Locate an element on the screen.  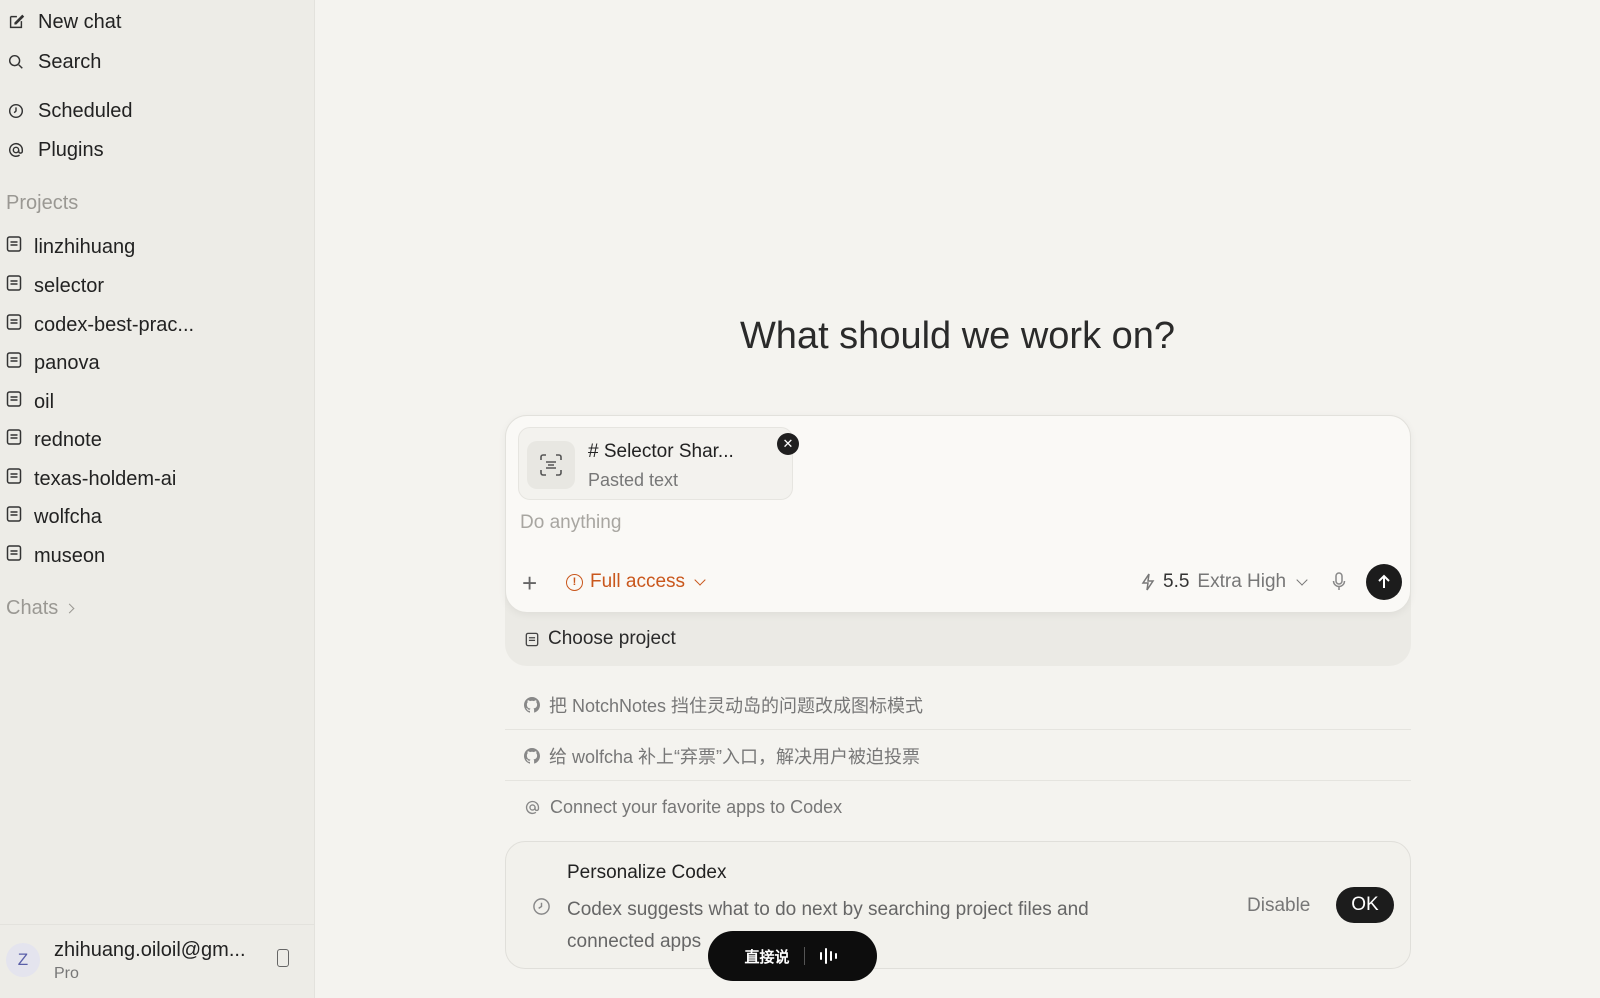
history-icon is located at coordinates (541, 909).